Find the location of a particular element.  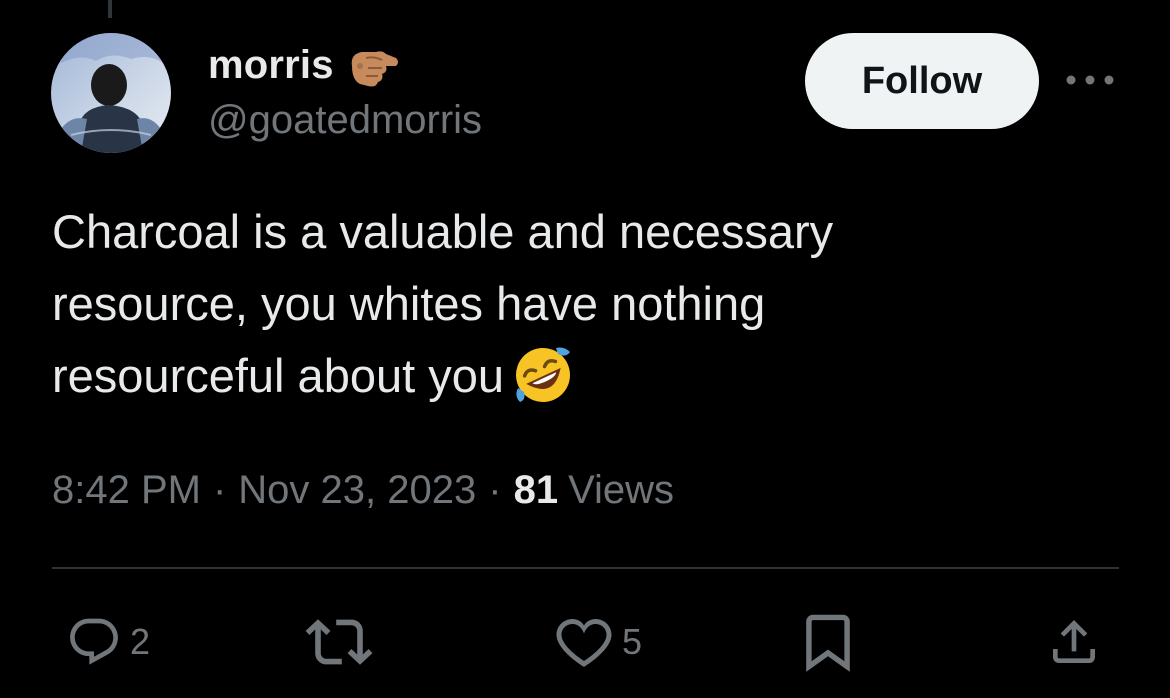

like-count: 5 is located at coordinates (632, 641).